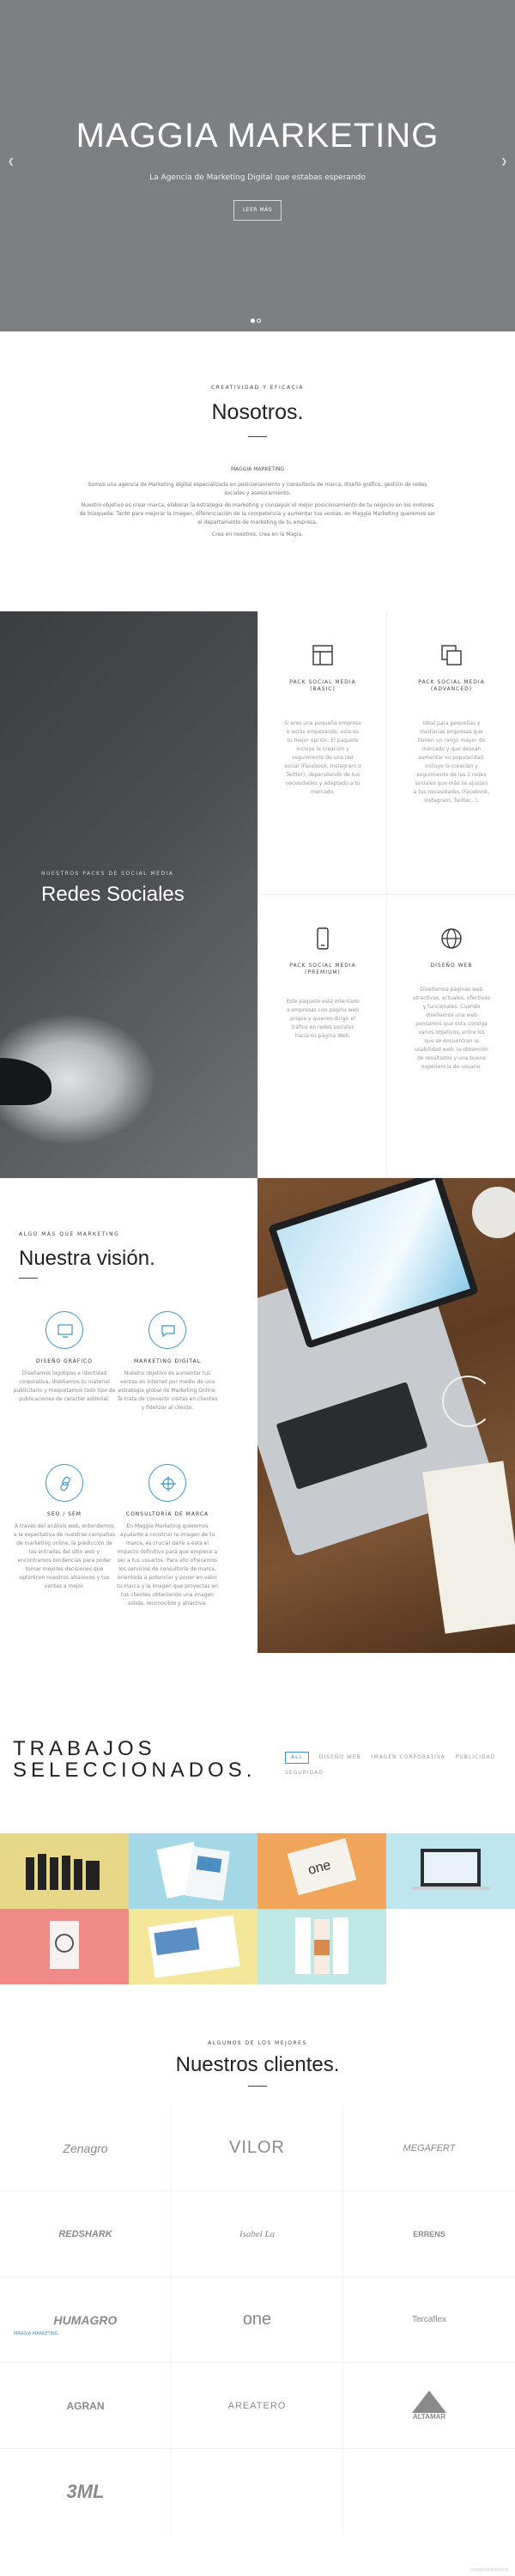  I want to click on client-logo: AREATERO, so click(257, 2406).